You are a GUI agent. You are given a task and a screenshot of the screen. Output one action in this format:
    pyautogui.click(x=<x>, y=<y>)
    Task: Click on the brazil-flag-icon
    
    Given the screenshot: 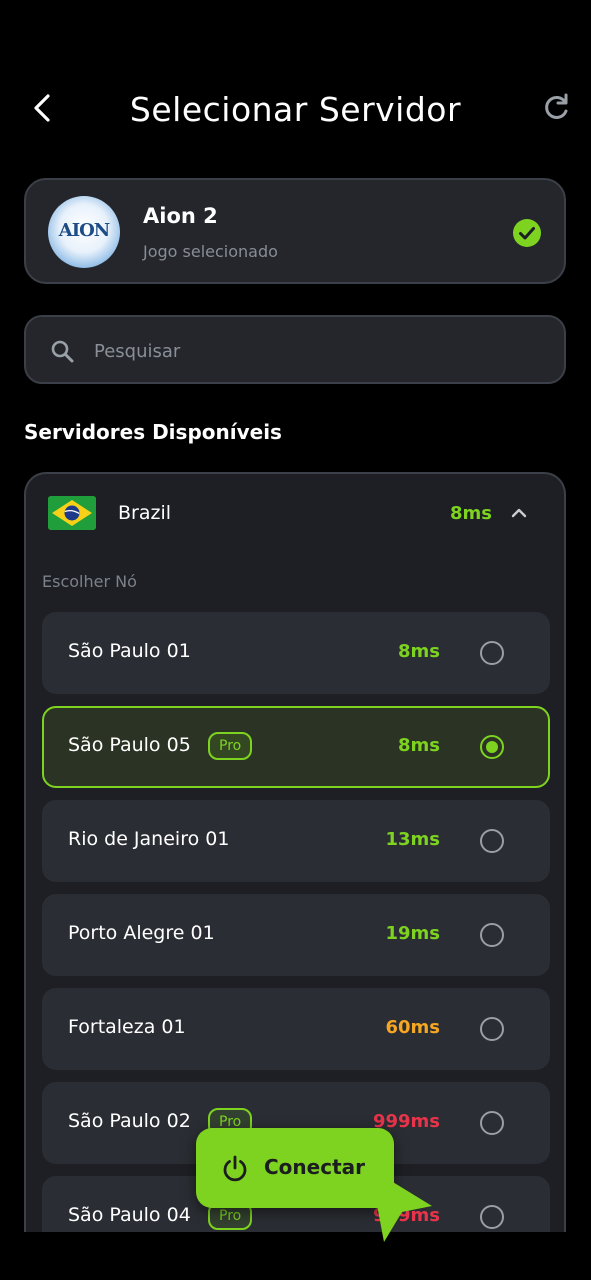 What is the action you would take?
    pyautogui.click(x=72, y=513)
    